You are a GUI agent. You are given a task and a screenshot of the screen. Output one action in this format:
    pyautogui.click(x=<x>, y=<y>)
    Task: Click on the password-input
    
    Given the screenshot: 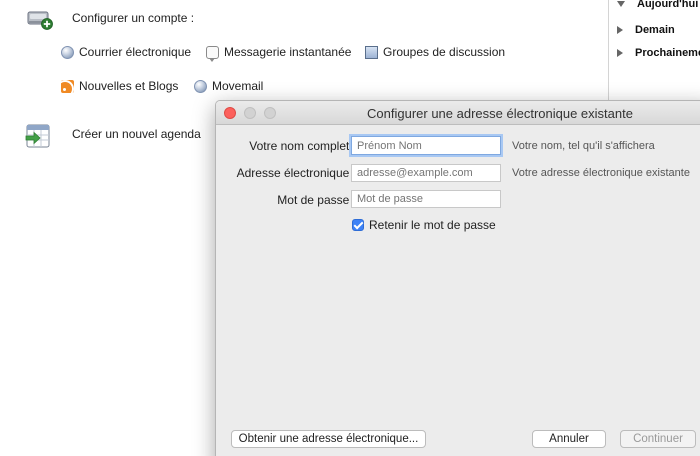 What is the action you would take?
    pyautogui.click(x=426, y=199)
    